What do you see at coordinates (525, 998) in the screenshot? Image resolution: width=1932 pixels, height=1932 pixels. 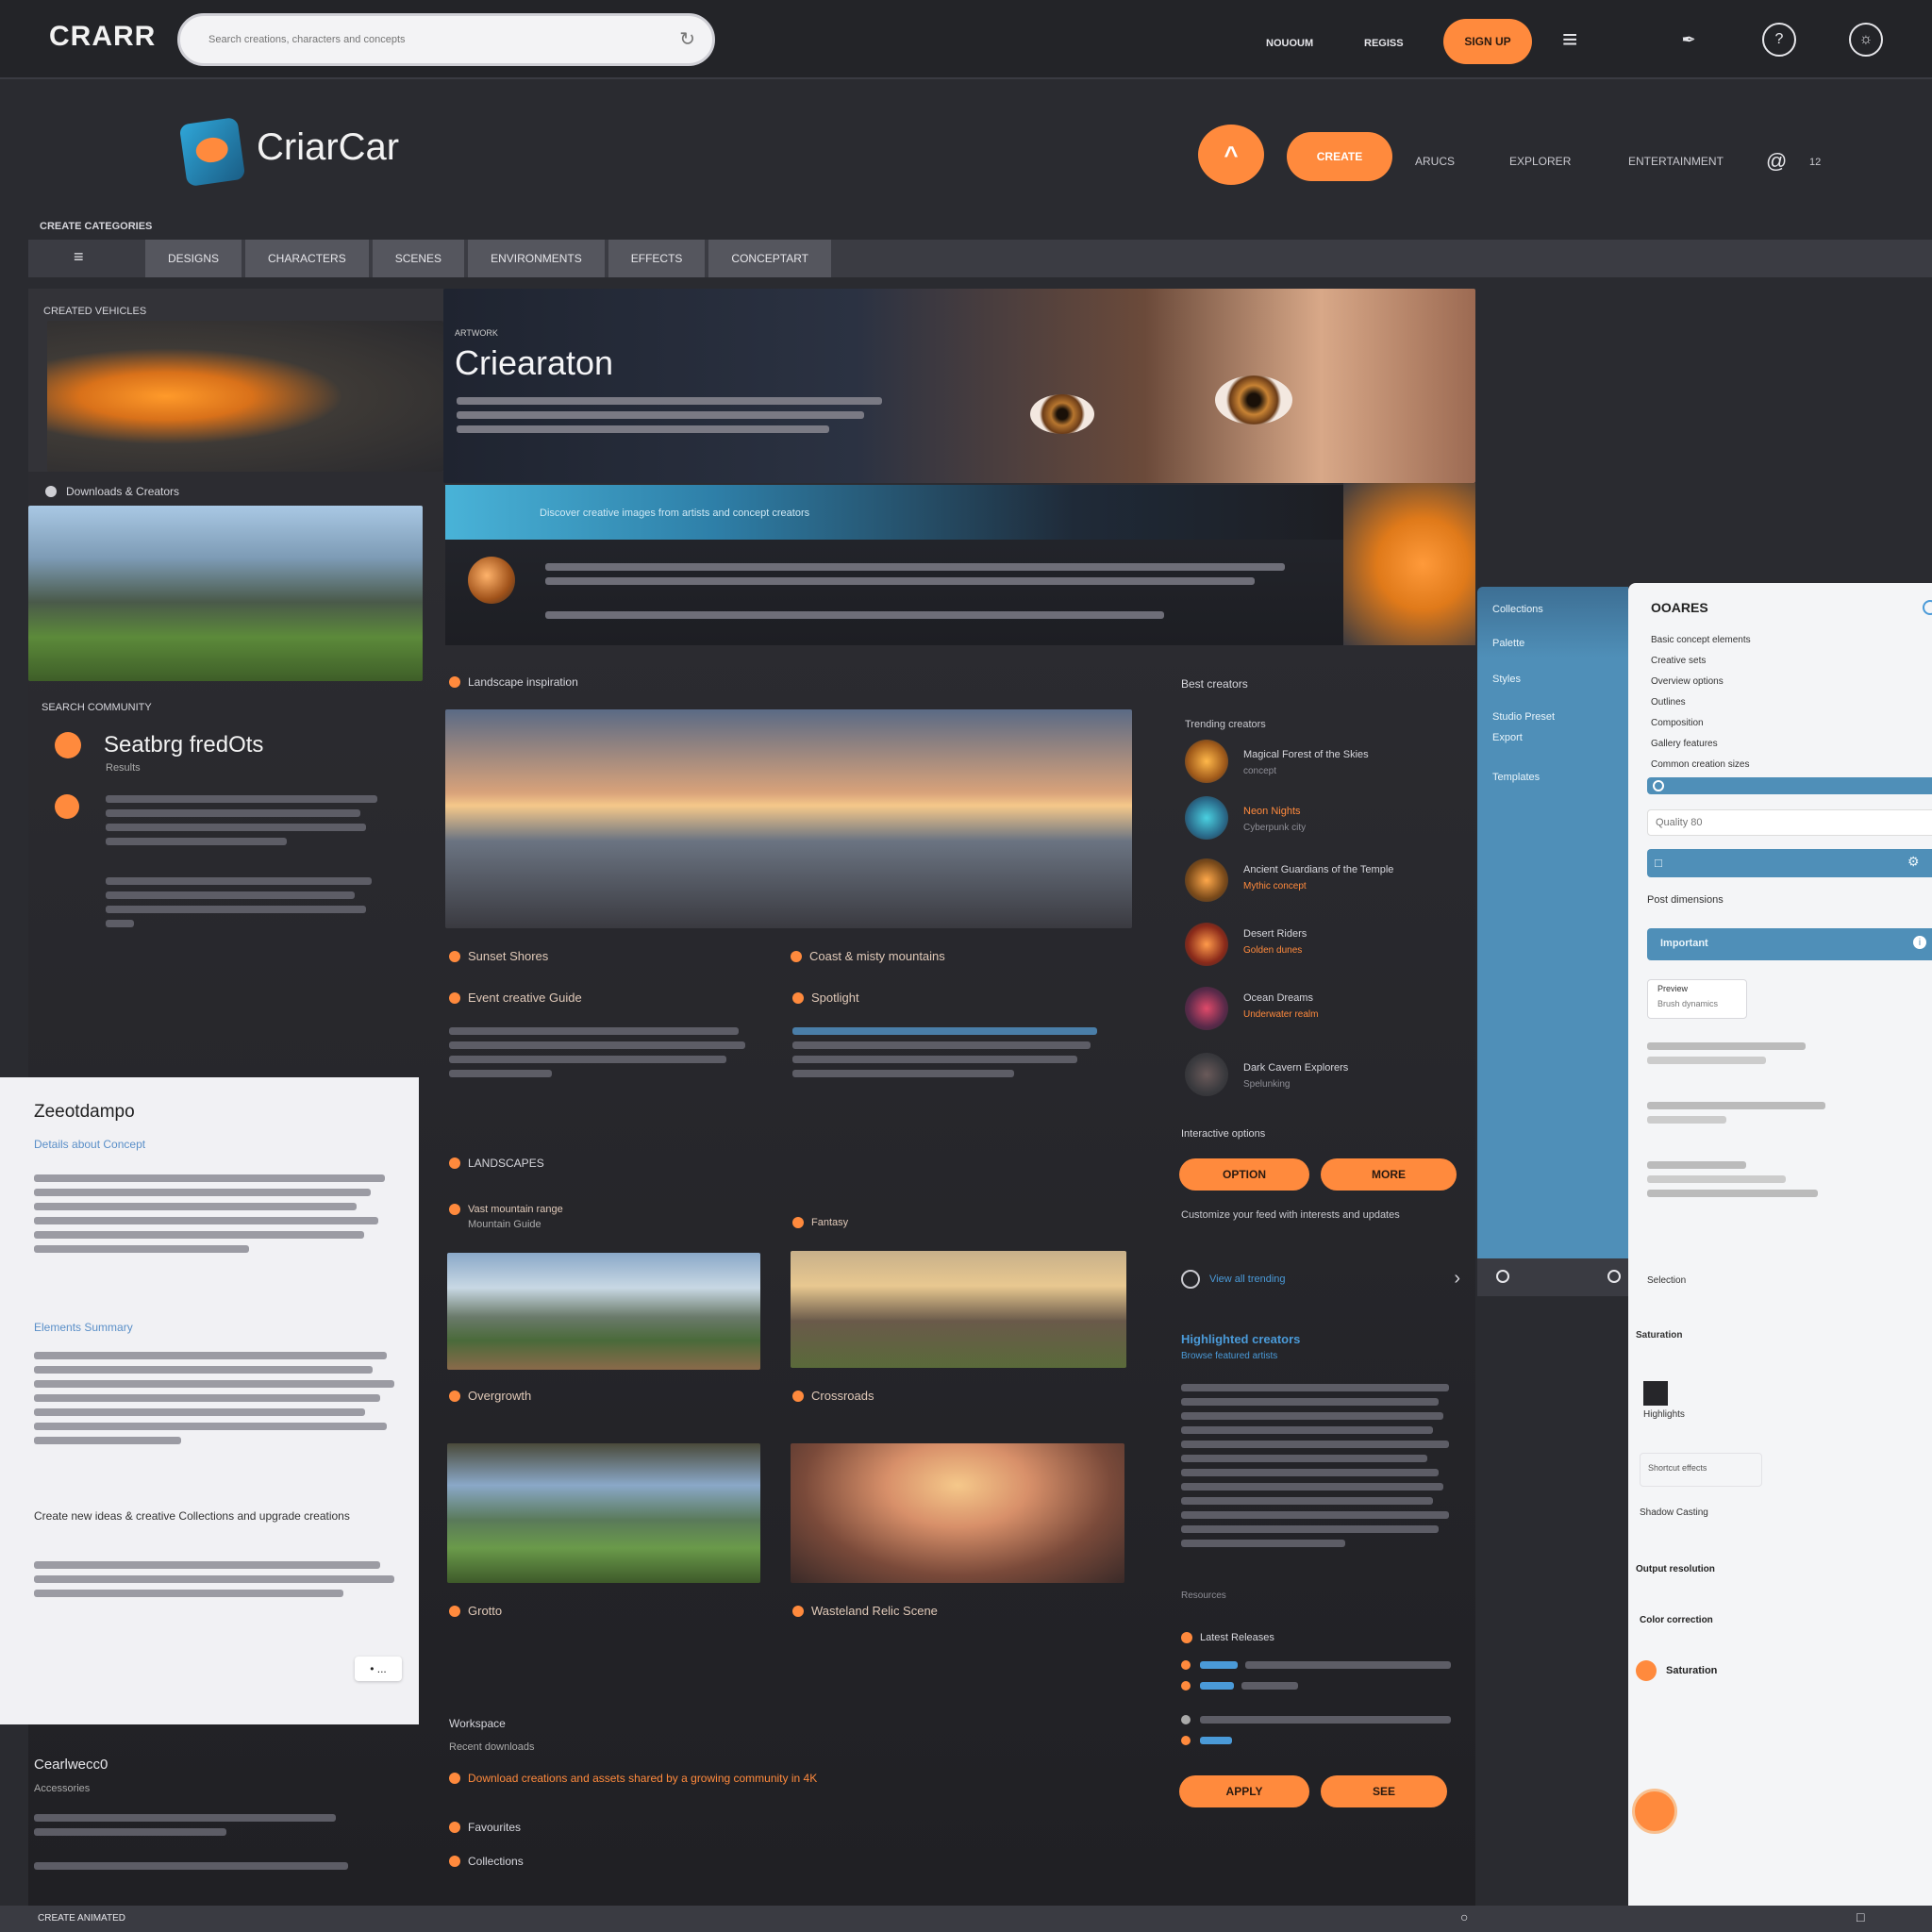 I see `sub1-label: Event creative Guide` at bounding box center [525, 998].